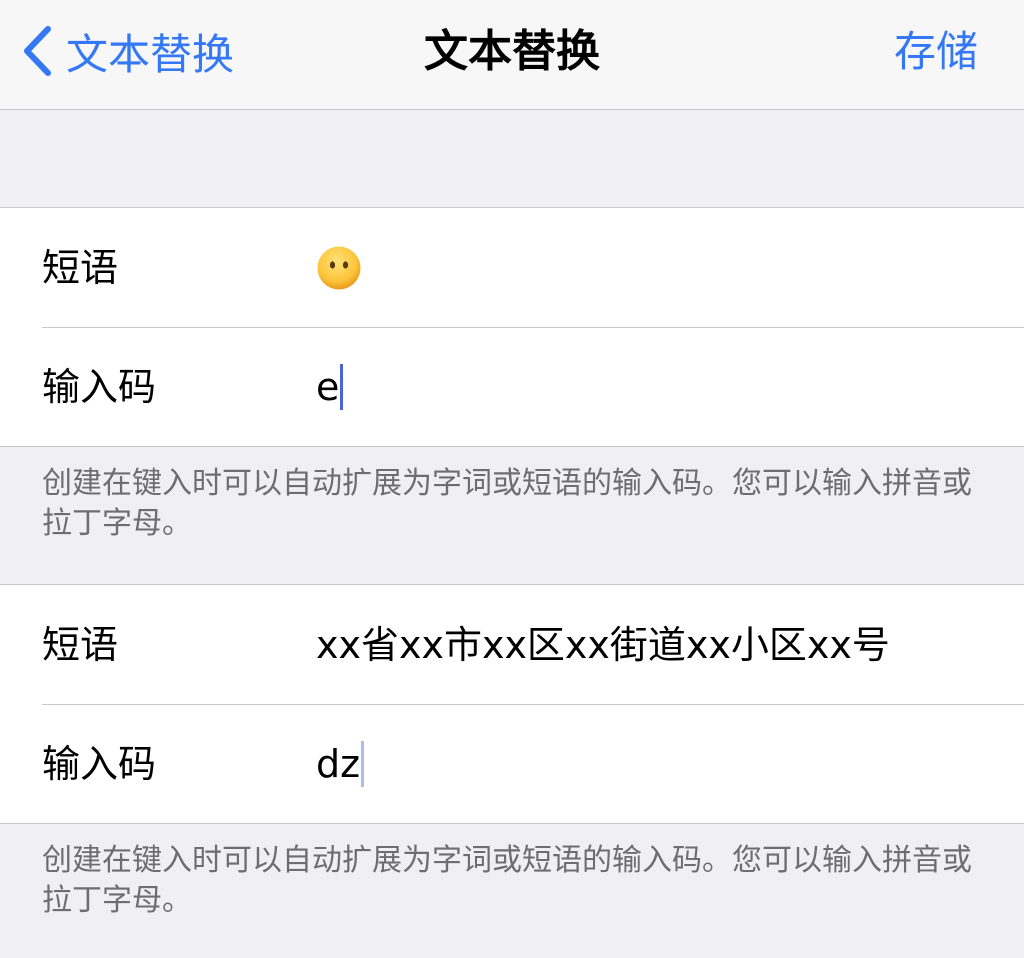 The height and width of the screenshot is (958, 1024). What do you see at coordinates (512, 51) in the screenshot?
I see `page-title: 文本替换` at bounding box center [512, 51].